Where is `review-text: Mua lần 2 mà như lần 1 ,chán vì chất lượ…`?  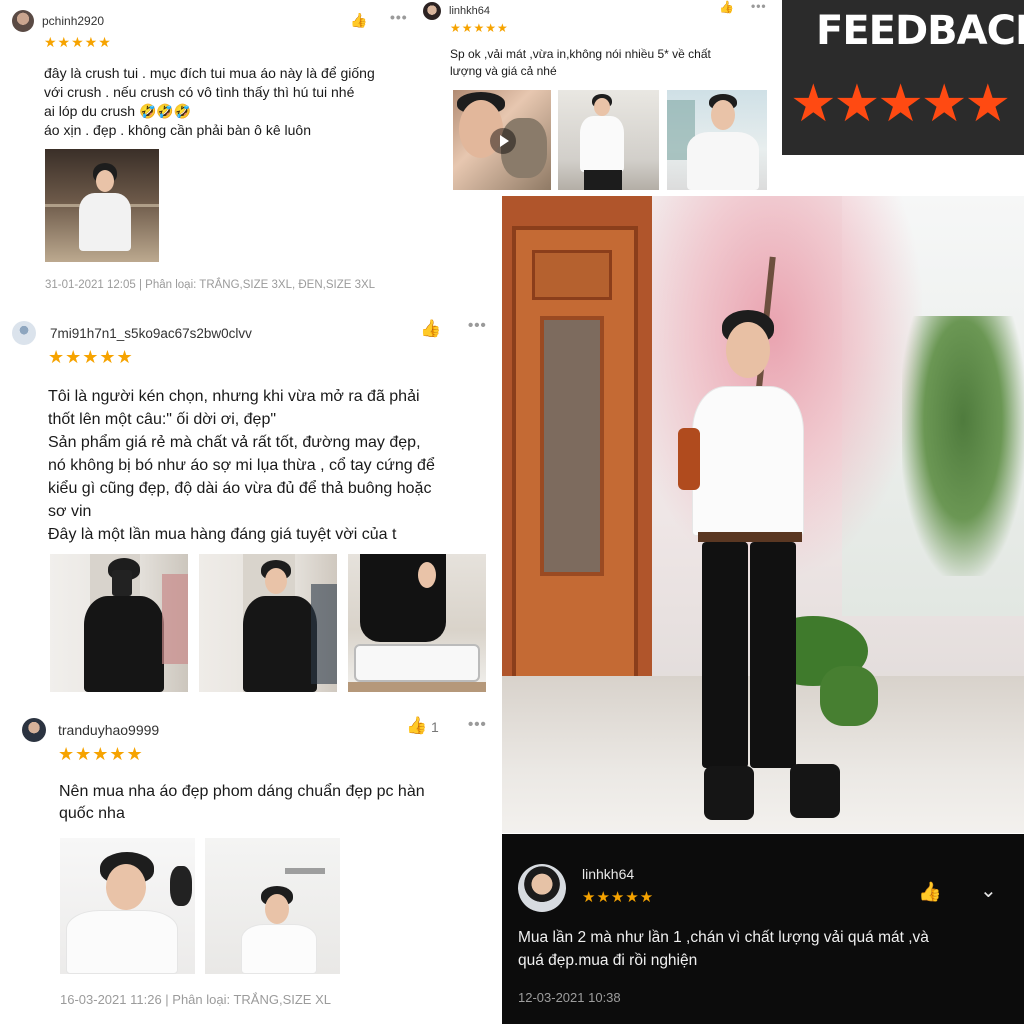
review-text: Mua lần 2 mà như lần 1 ,chán vì chất lượ… is located at coordinates (723, 949).